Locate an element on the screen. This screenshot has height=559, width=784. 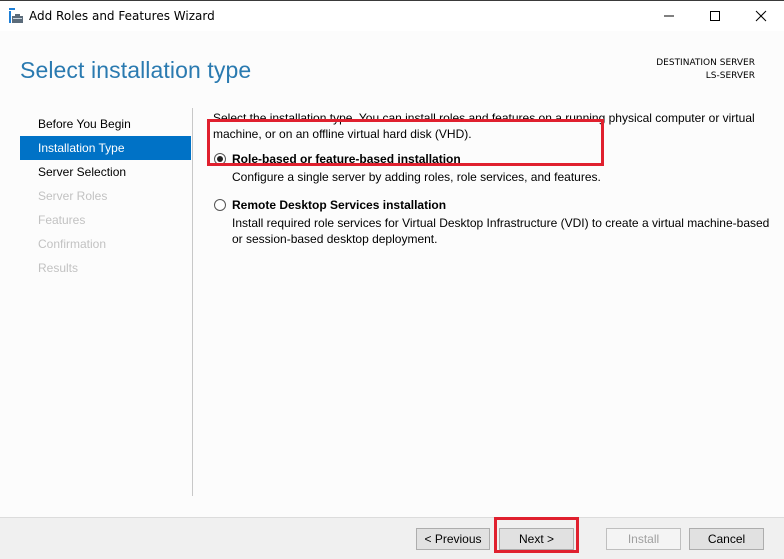
option-label: Role-based or feature-based installation is located at coordinates (502, 159).